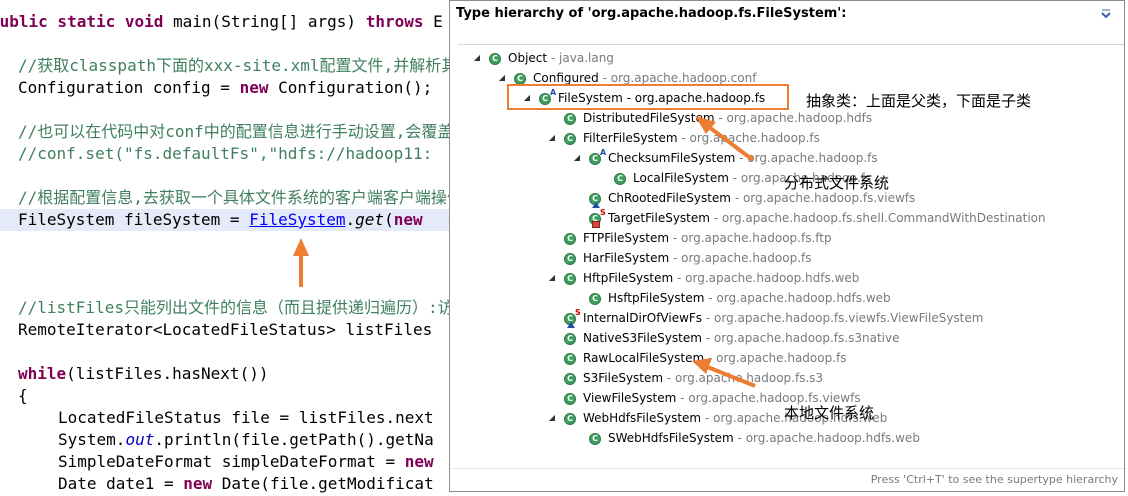 The height and width of the screenshot is (496, 1128). Describe the element at coordinates (121, 483) in the screenshot. I see `code-text: Date date1 =` at that location.